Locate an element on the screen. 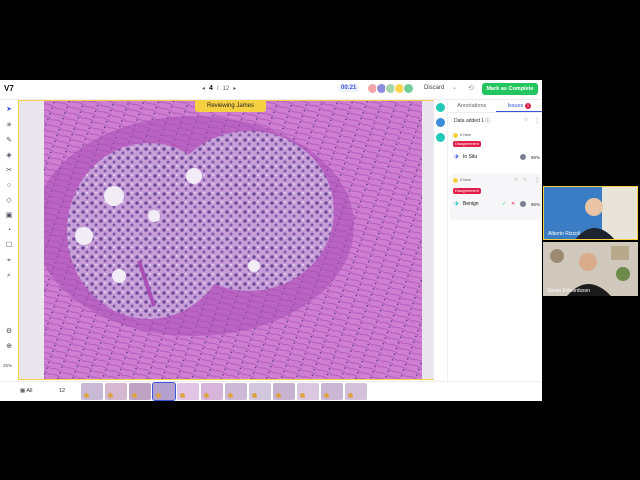 Image resolution: width=640 pixels, height=480 pixels. measure-tool-icon: ⌖ is located at coordinates (9, 261).